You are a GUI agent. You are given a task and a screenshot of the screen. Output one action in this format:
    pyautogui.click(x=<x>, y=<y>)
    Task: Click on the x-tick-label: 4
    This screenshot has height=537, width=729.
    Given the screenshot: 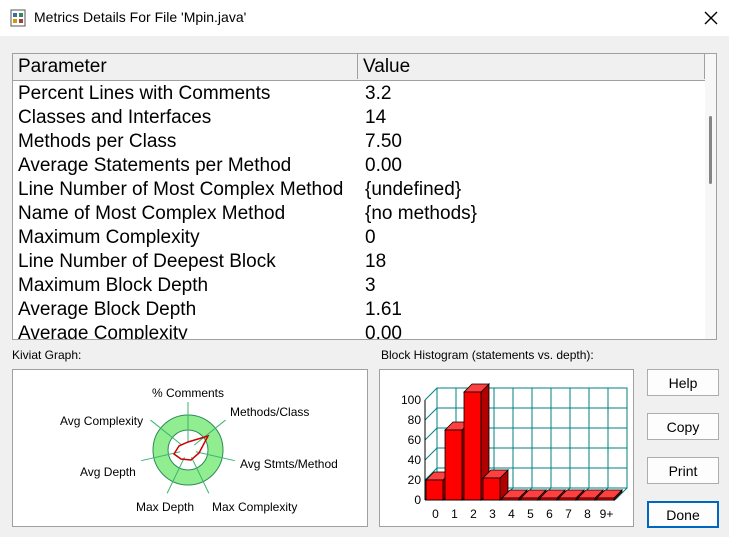 What is the action you would take?
    pyautogui.click(x=511, y=514)
    